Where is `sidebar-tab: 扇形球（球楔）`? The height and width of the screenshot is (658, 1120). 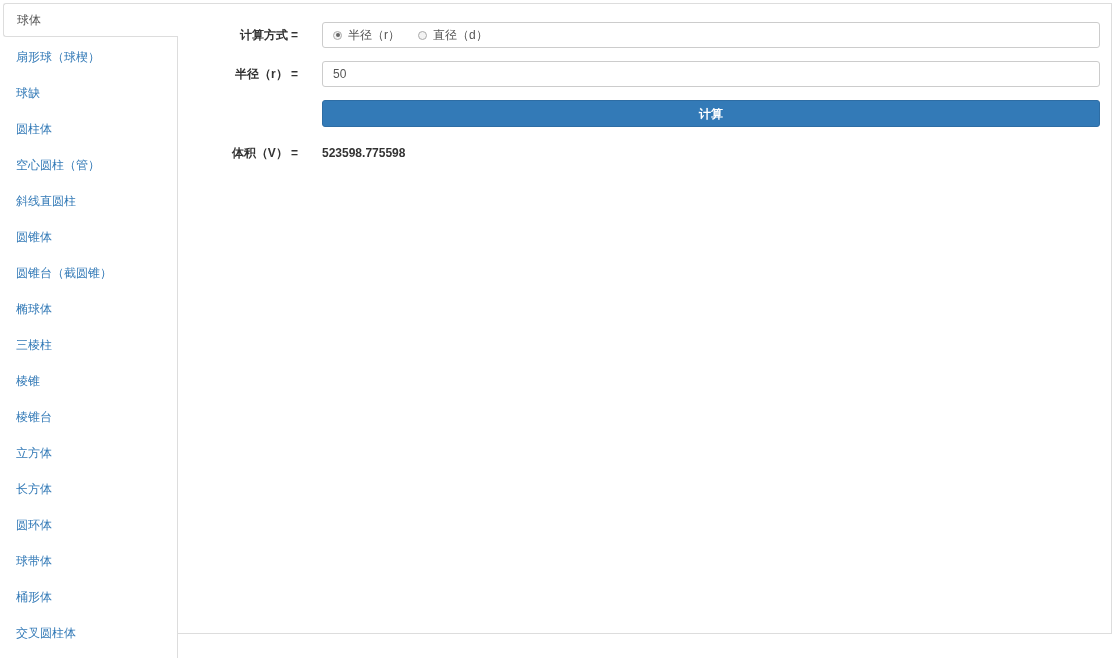
sidebar-tab: 扇形球（球楔） is located at coordinates (90, 57).